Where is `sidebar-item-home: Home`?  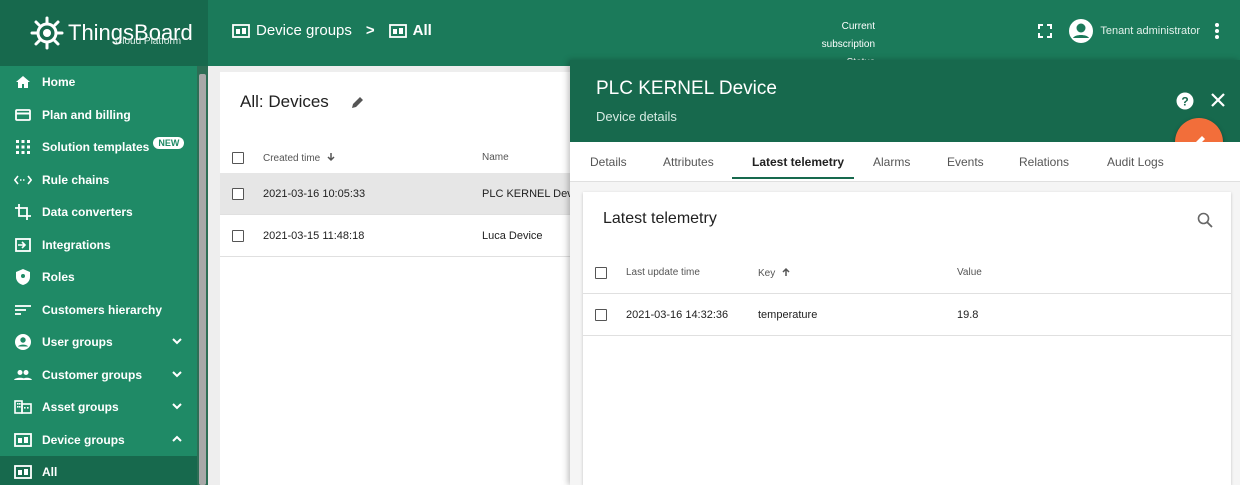
sidebar-item-home: Home is located at coordinates (98, 82).